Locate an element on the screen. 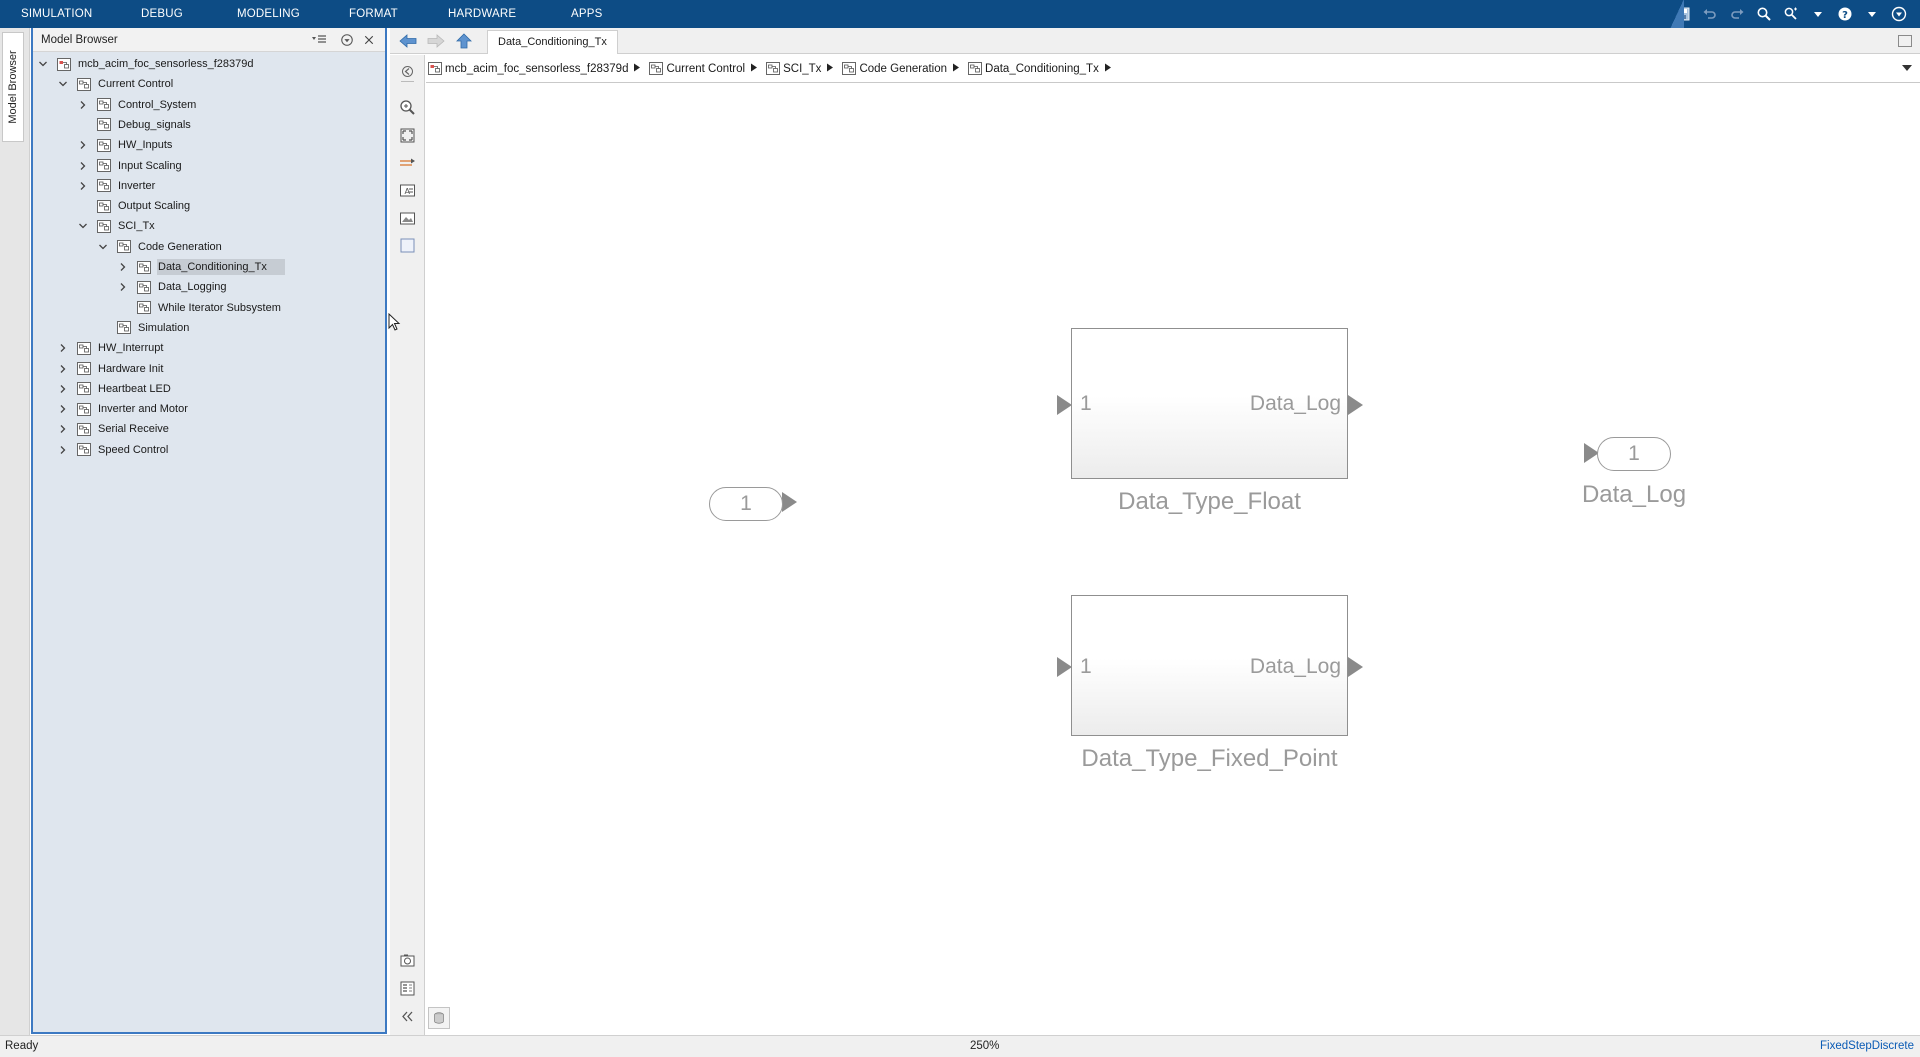 This screenshot has height=1057, width=1920. breadcrumb-item-sci-tx: SCI_Tx is located at coordinates (804, 68).